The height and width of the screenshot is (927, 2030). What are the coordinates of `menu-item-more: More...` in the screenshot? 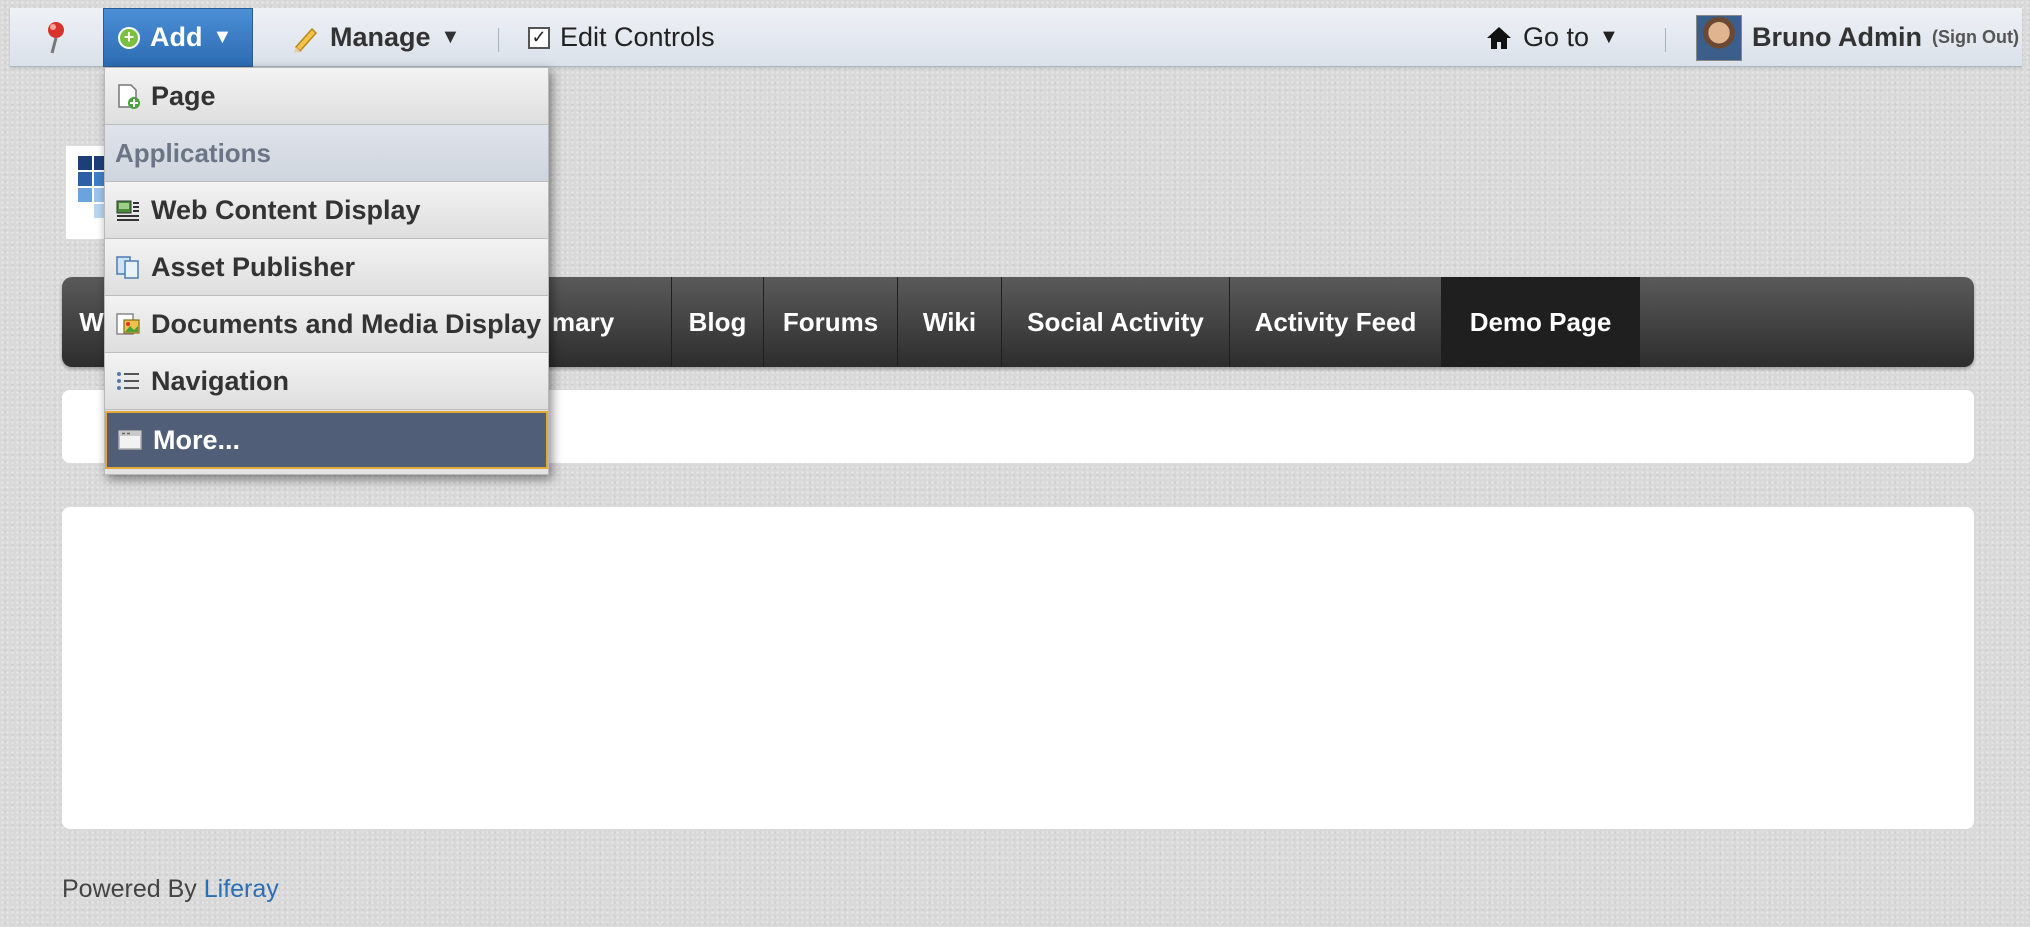 It's located at (326, 440).